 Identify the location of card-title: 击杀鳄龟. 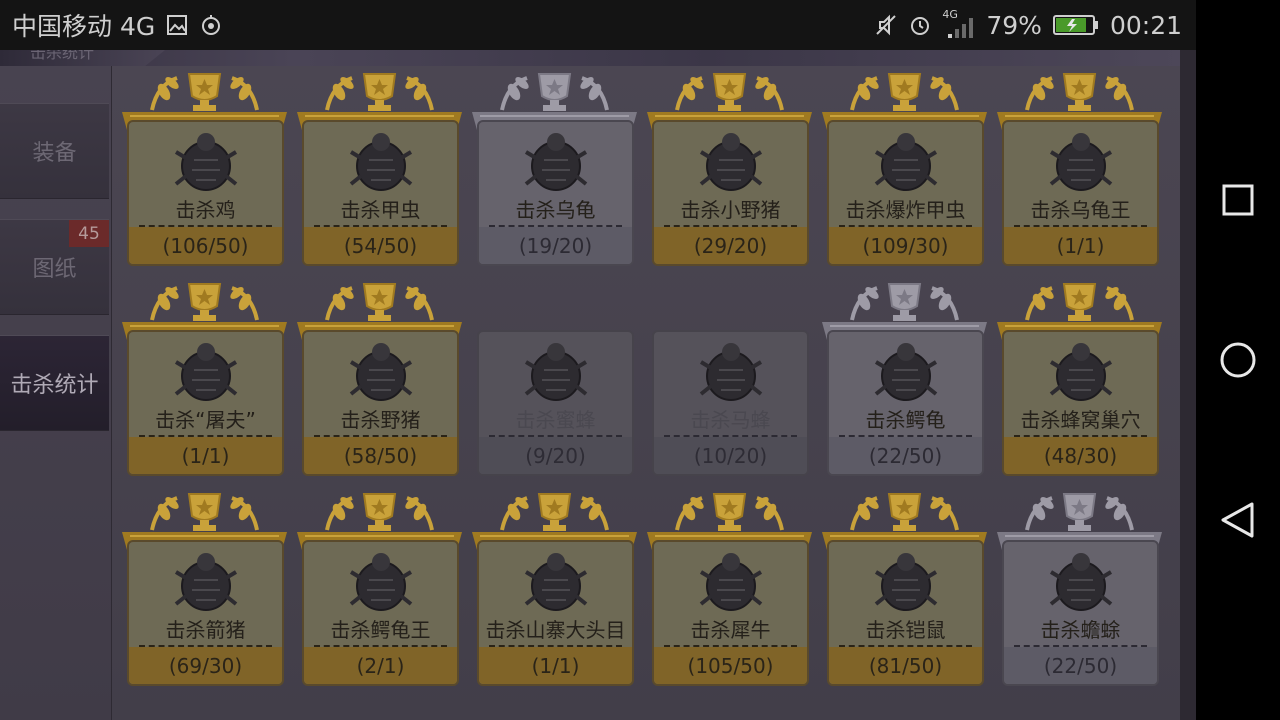
(905, 420).